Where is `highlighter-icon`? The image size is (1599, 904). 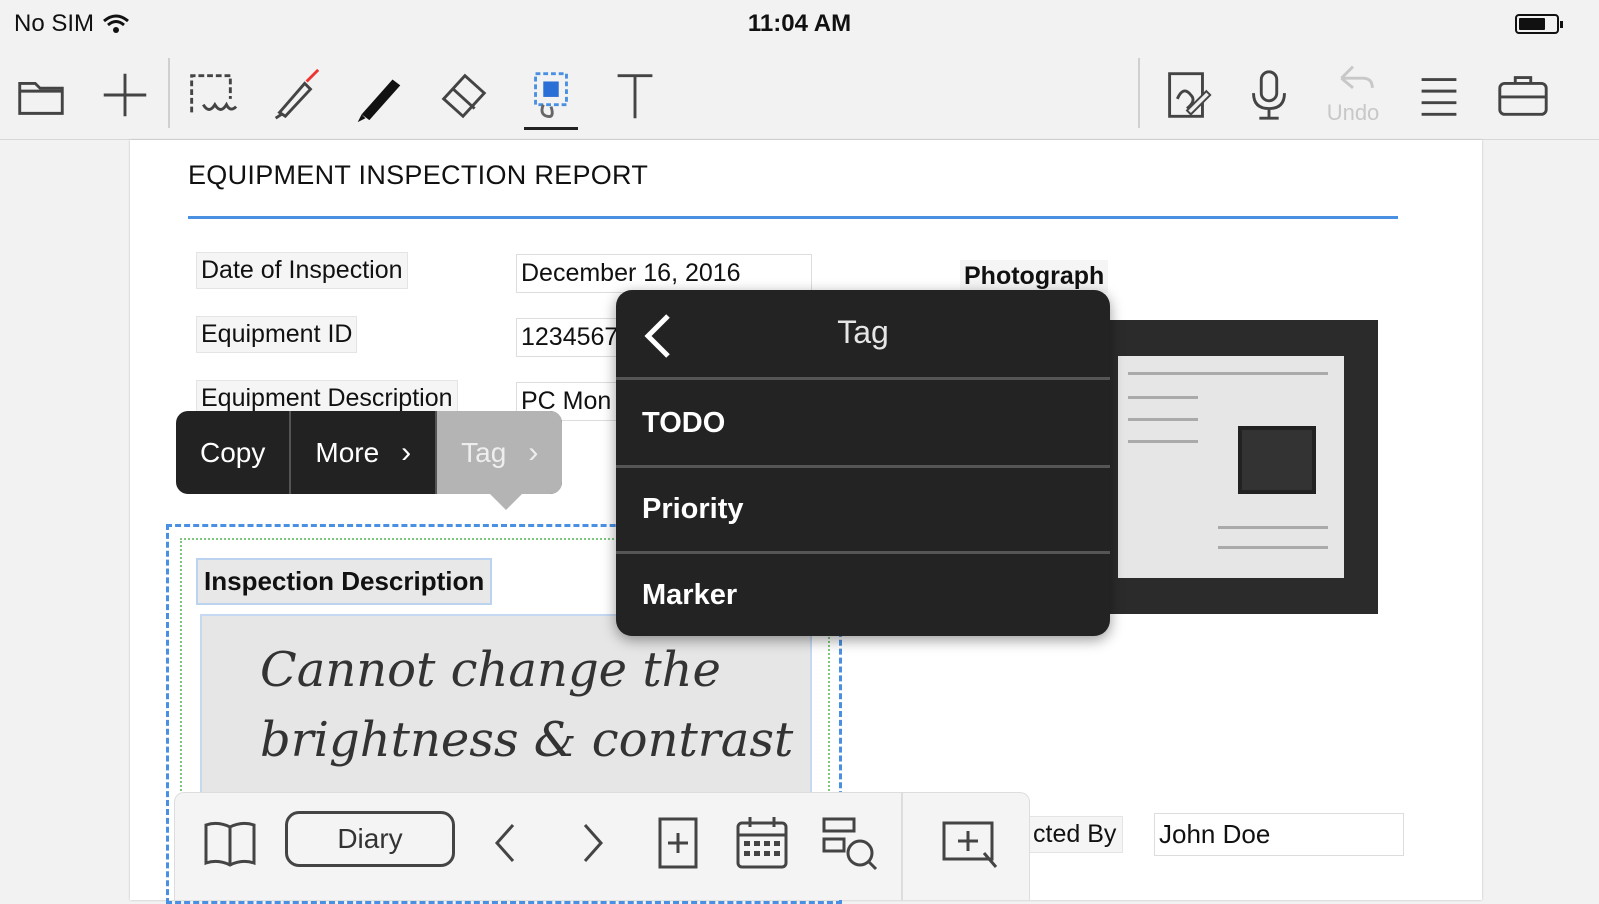
highlighter-icon is located at coordinates (295, 95).